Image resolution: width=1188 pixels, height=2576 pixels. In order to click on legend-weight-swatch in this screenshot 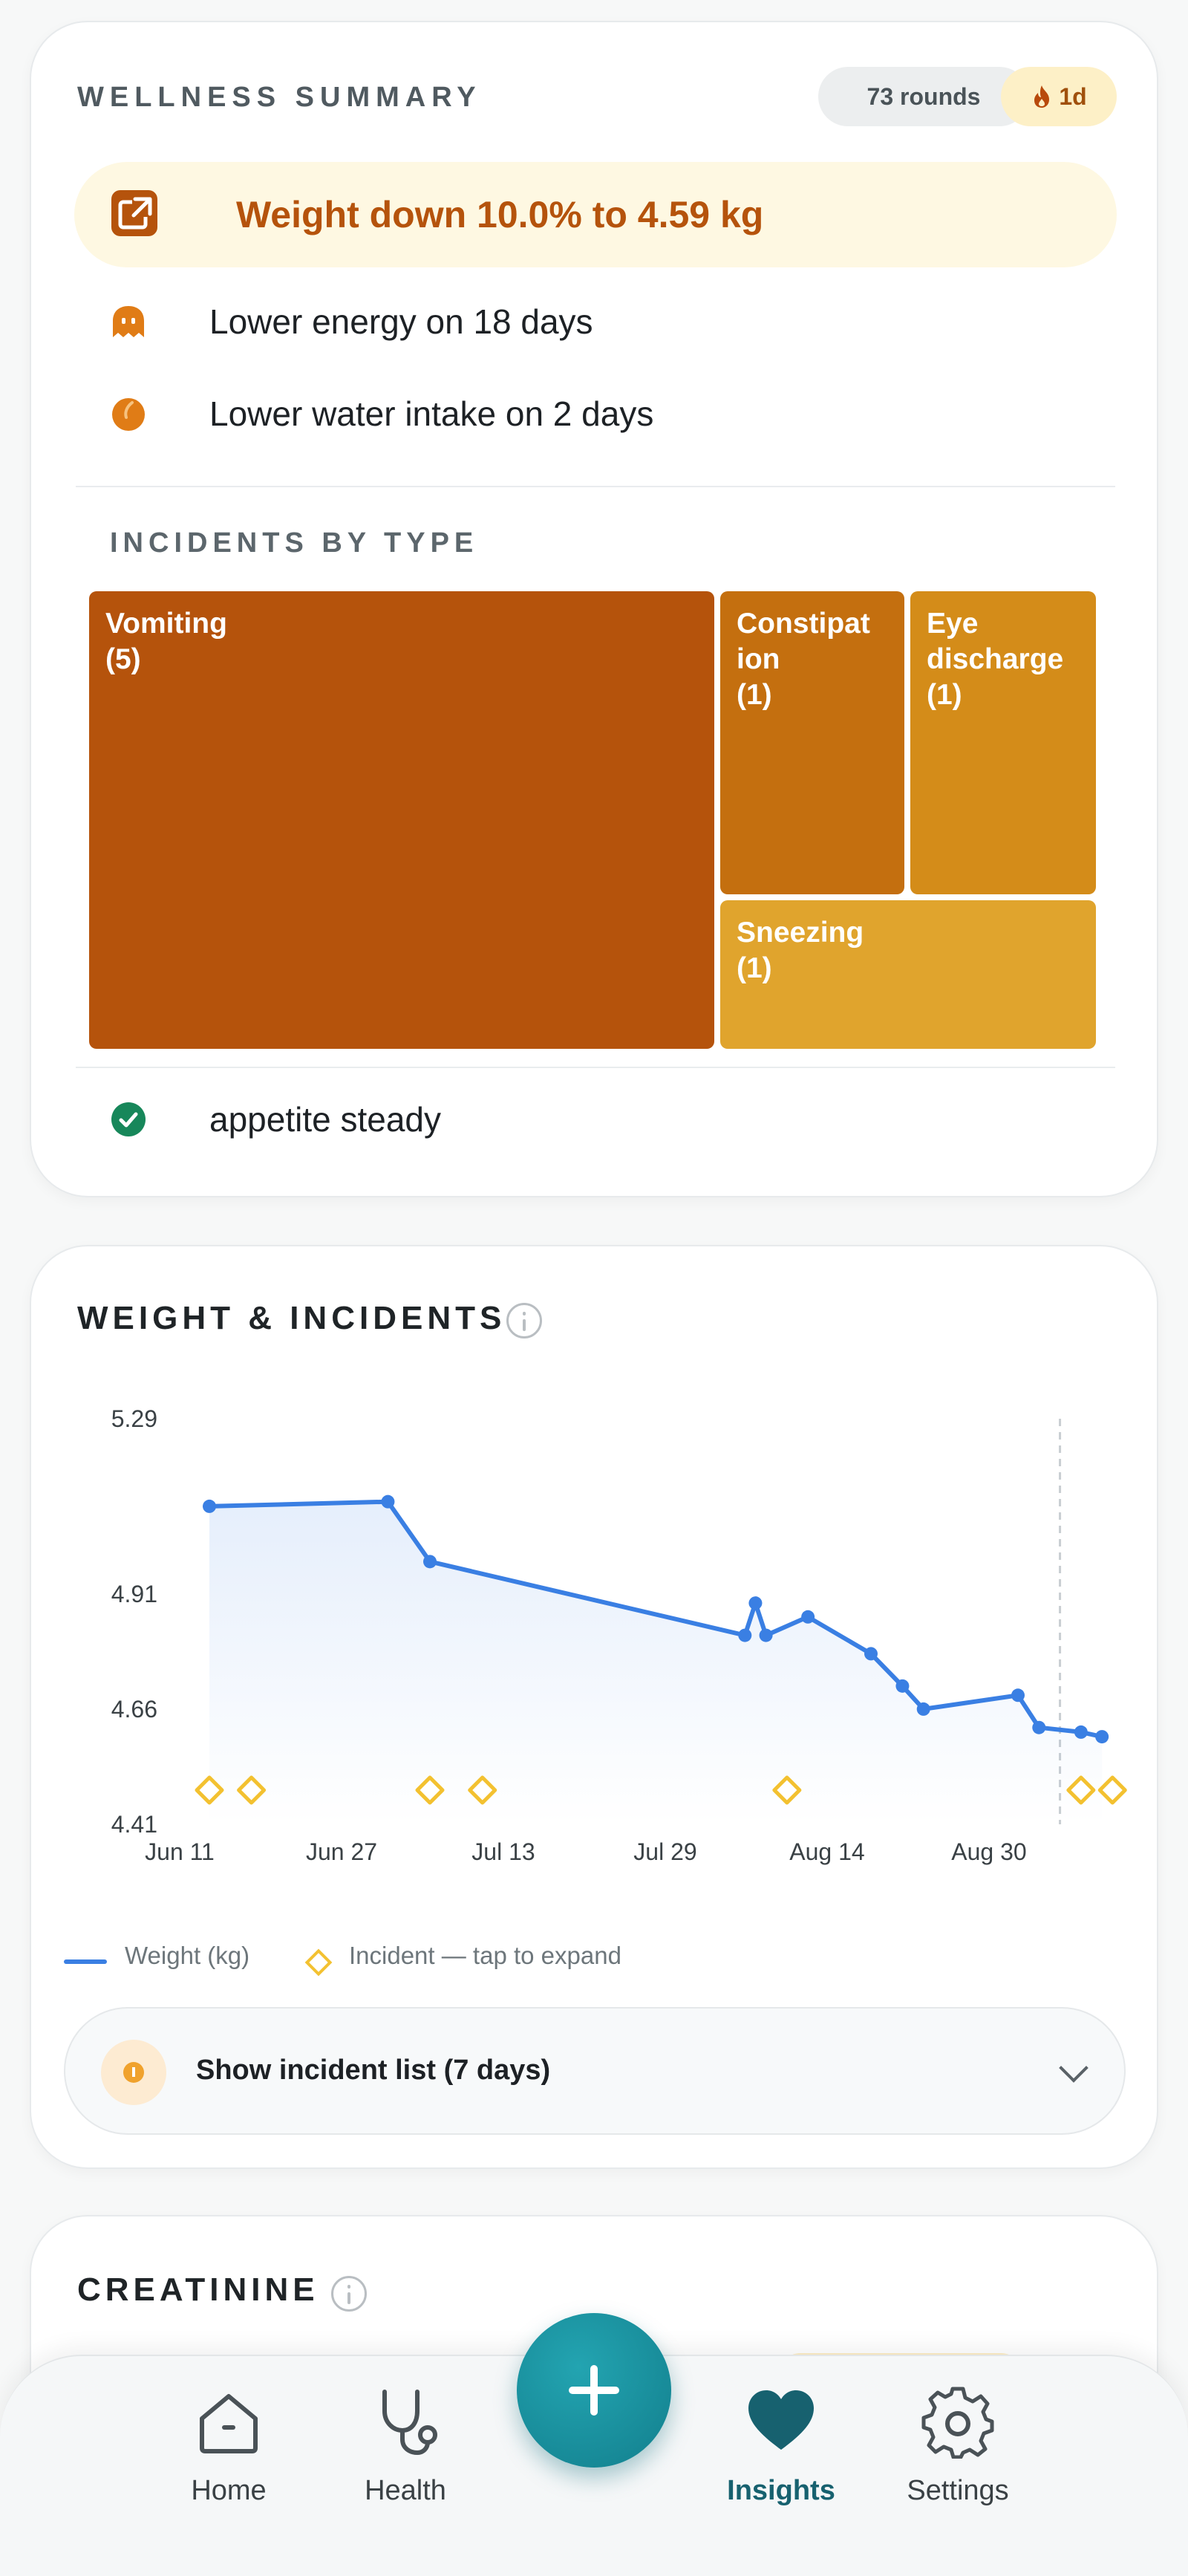, I will do `click(86, 1961)`.